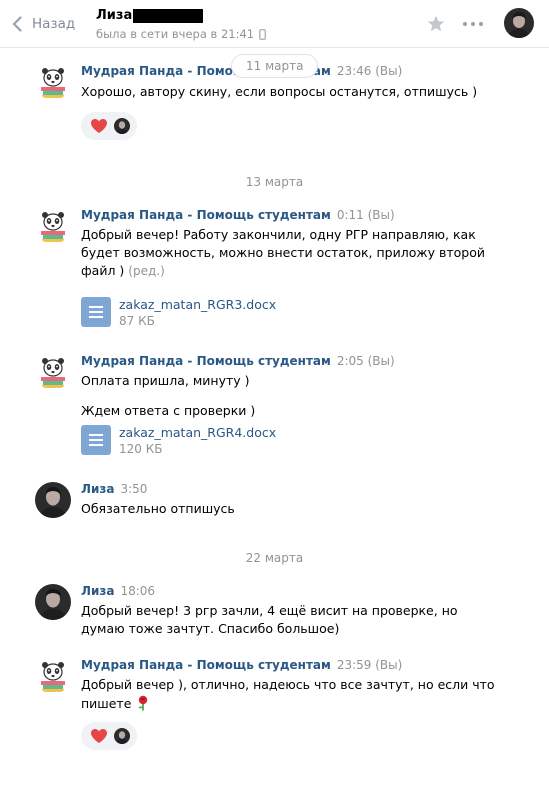 Image resolution: width=549 pixels, height=809 pixels. What do you see at coordinates (175, 34) in the screenshot?
I see `peer-status-text: была в сети вчера в 21:41` at bounding box center [175, 34].